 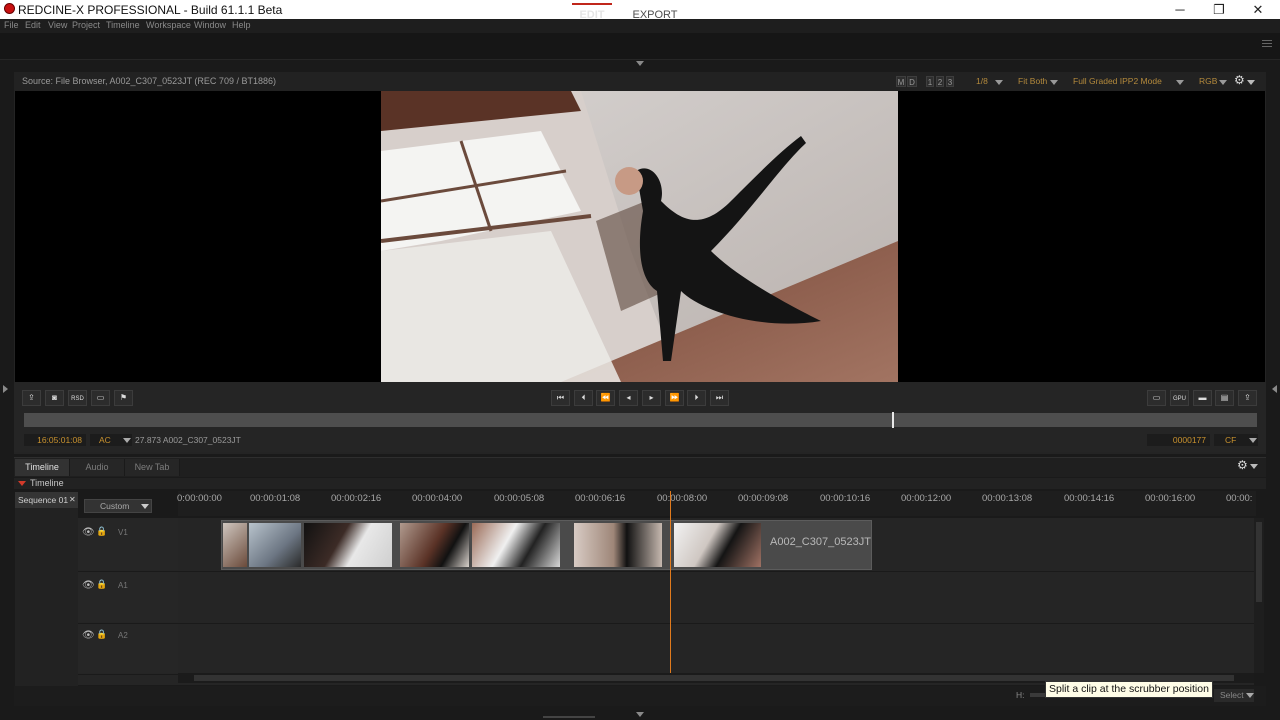 I want to click on monitor-button: ▭, so click(x=100, y=398).